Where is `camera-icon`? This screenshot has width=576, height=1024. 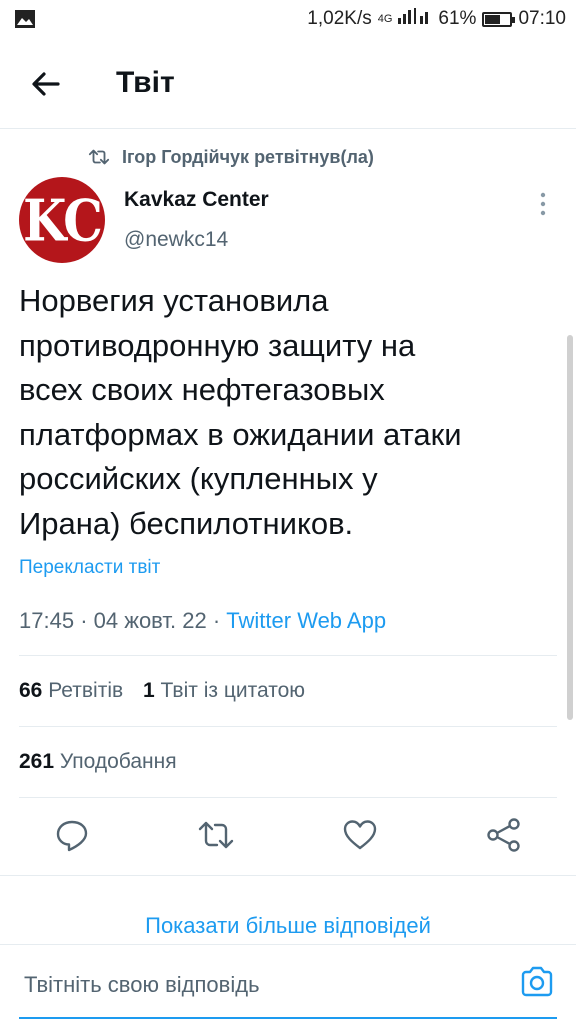
camera-icon is located at coordinates (537, 981).